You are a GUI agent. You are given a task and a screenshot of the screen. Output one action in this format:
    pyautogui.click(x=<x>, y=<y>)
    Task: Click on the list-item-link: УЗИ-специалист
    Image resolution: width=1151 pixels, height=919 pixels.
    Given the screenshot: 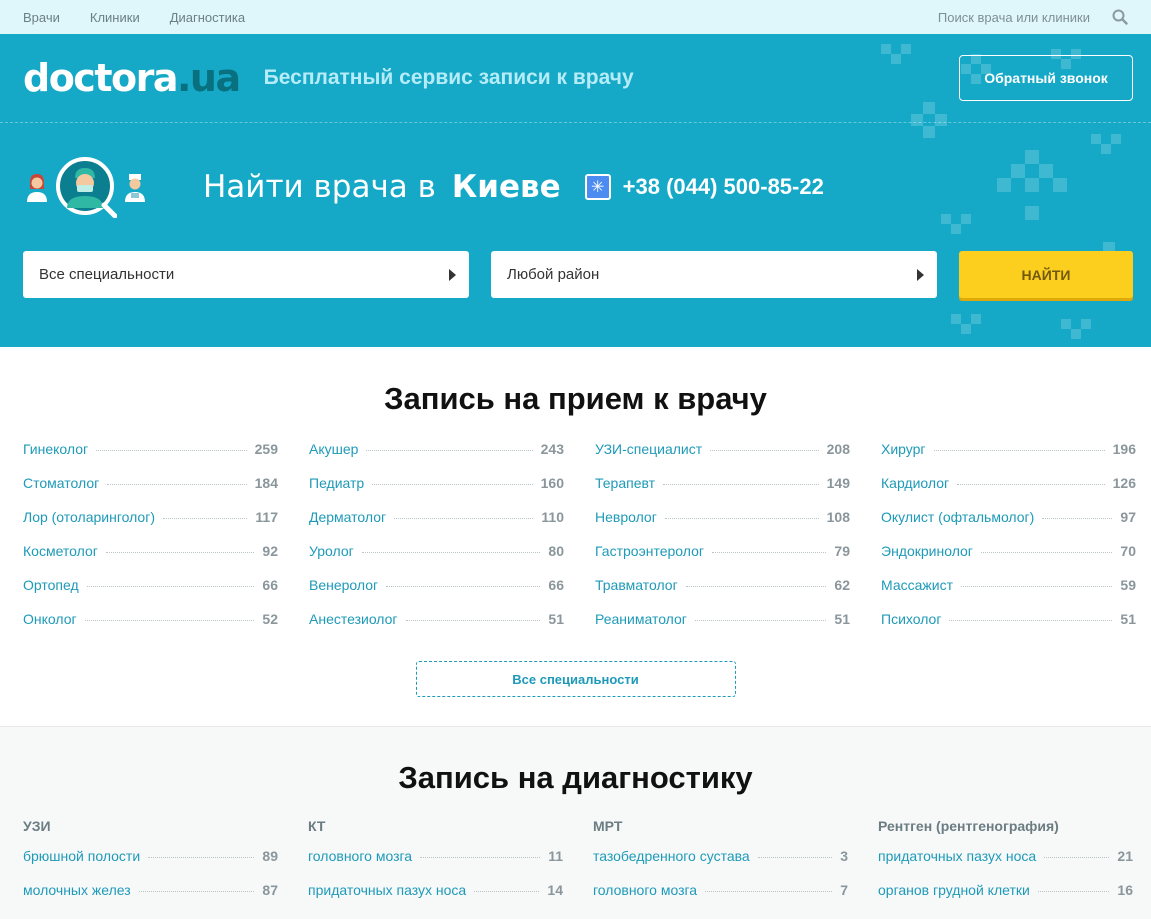 What is the action you would take?
    pyautogui.click(x=648, y=449)
    